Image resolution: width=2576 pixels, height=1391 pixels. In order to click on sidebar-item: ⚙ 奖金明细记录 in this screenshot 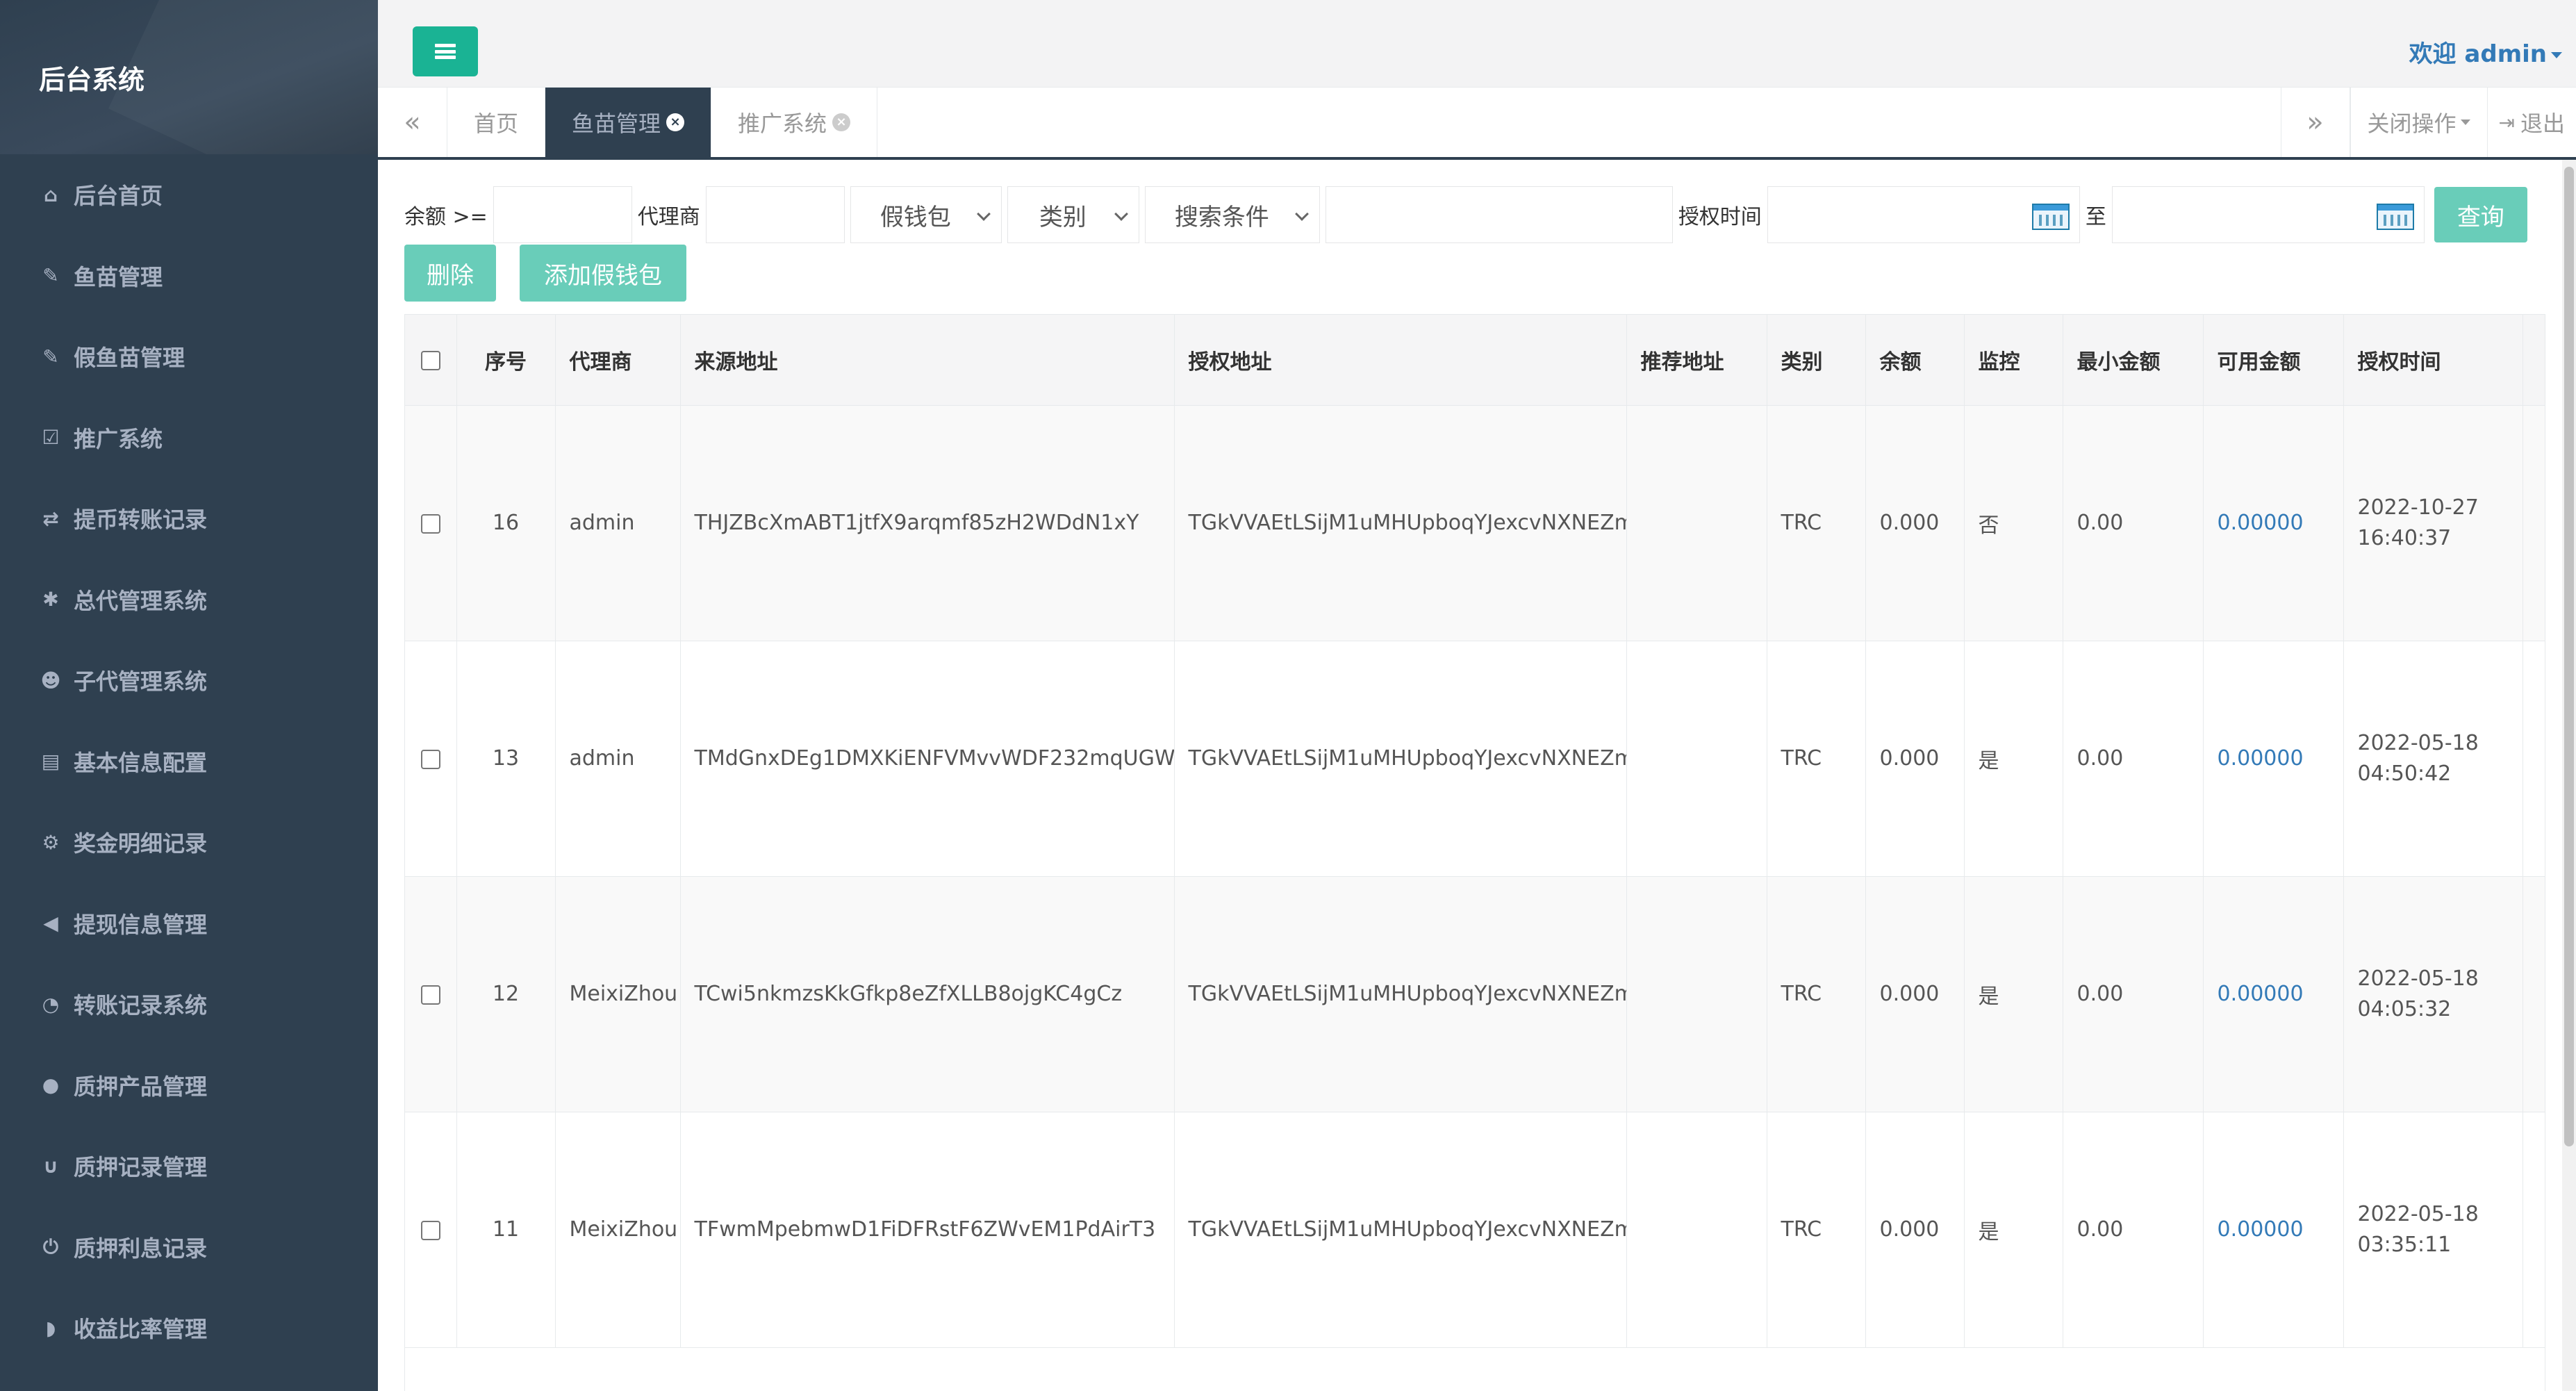, I will do `click(189, 842)`.